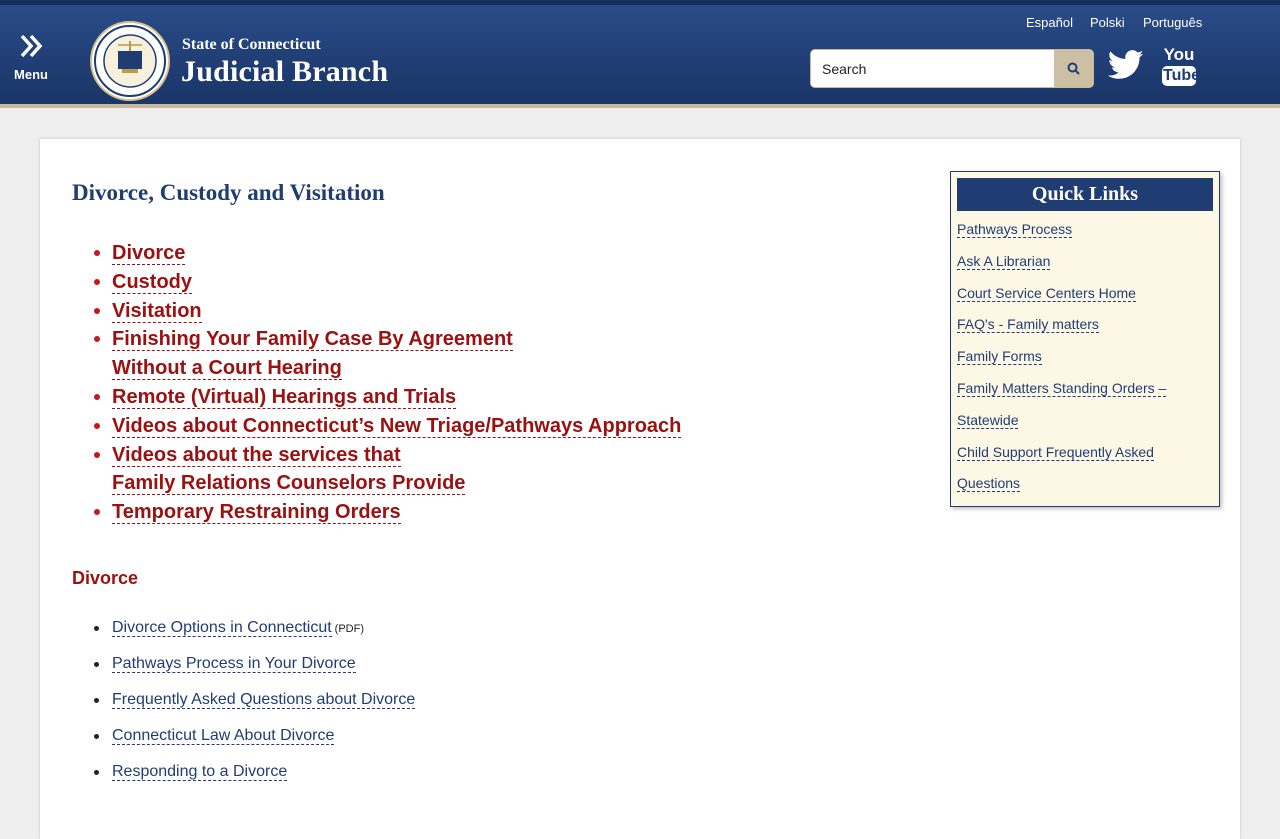 The image size is (1280, 839). Describe the element at coordinates (1049, 22) in the screenshot. I see `language-link-spanish: Español` at that location.